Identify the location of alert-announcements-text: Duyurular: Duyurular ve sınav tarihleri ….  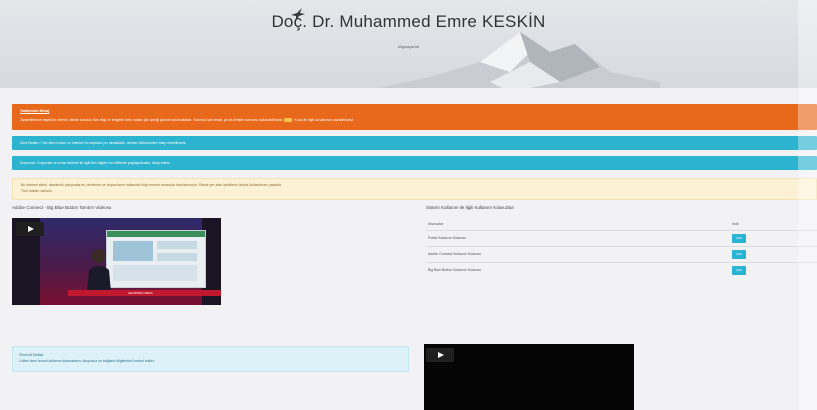
(95, 162).